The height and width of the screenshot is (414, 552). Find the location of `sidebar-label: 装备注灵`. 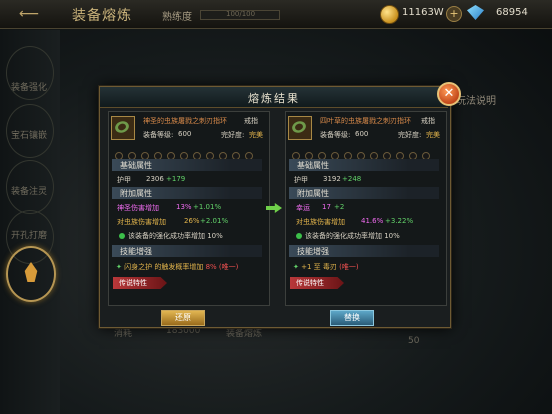

sidebar-label: 装备注灵 is located at coordinates (28, 192).